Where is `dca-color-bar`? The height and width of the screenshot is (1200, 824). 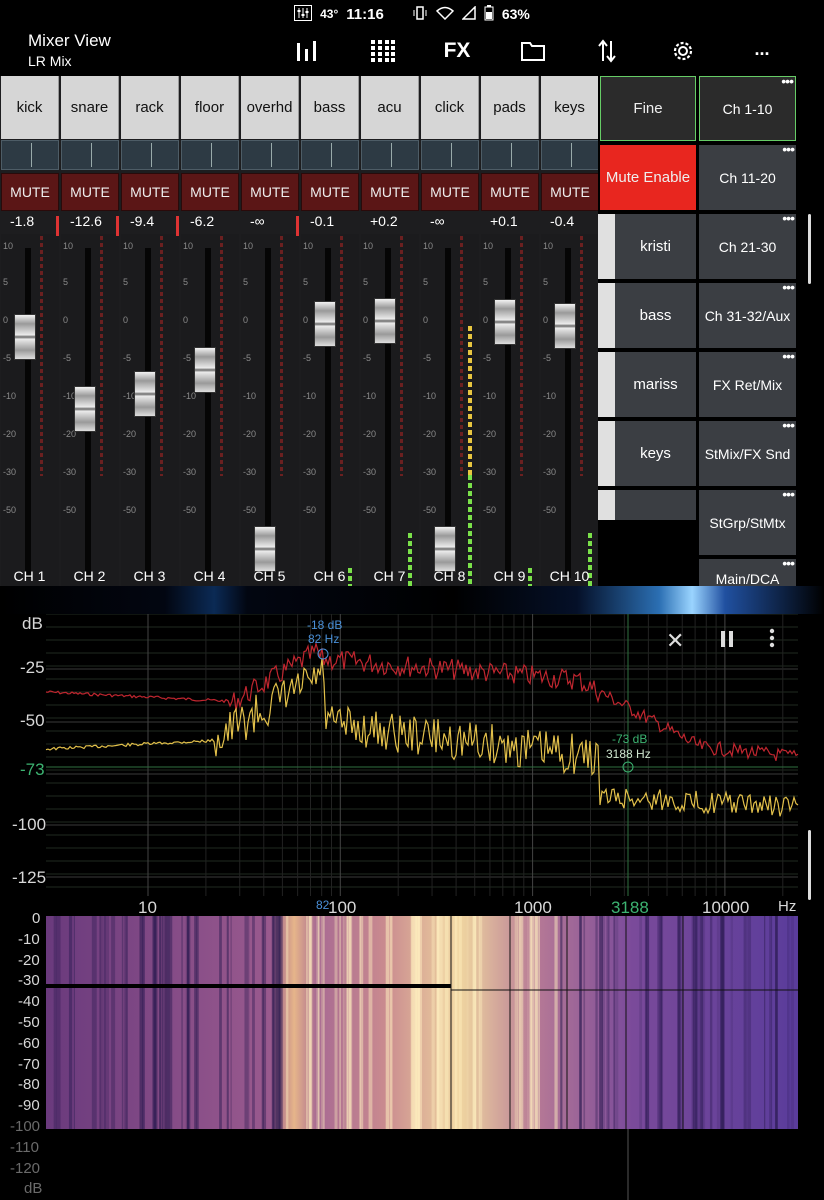 dca-color-bar is located at coordinates (606, 246).